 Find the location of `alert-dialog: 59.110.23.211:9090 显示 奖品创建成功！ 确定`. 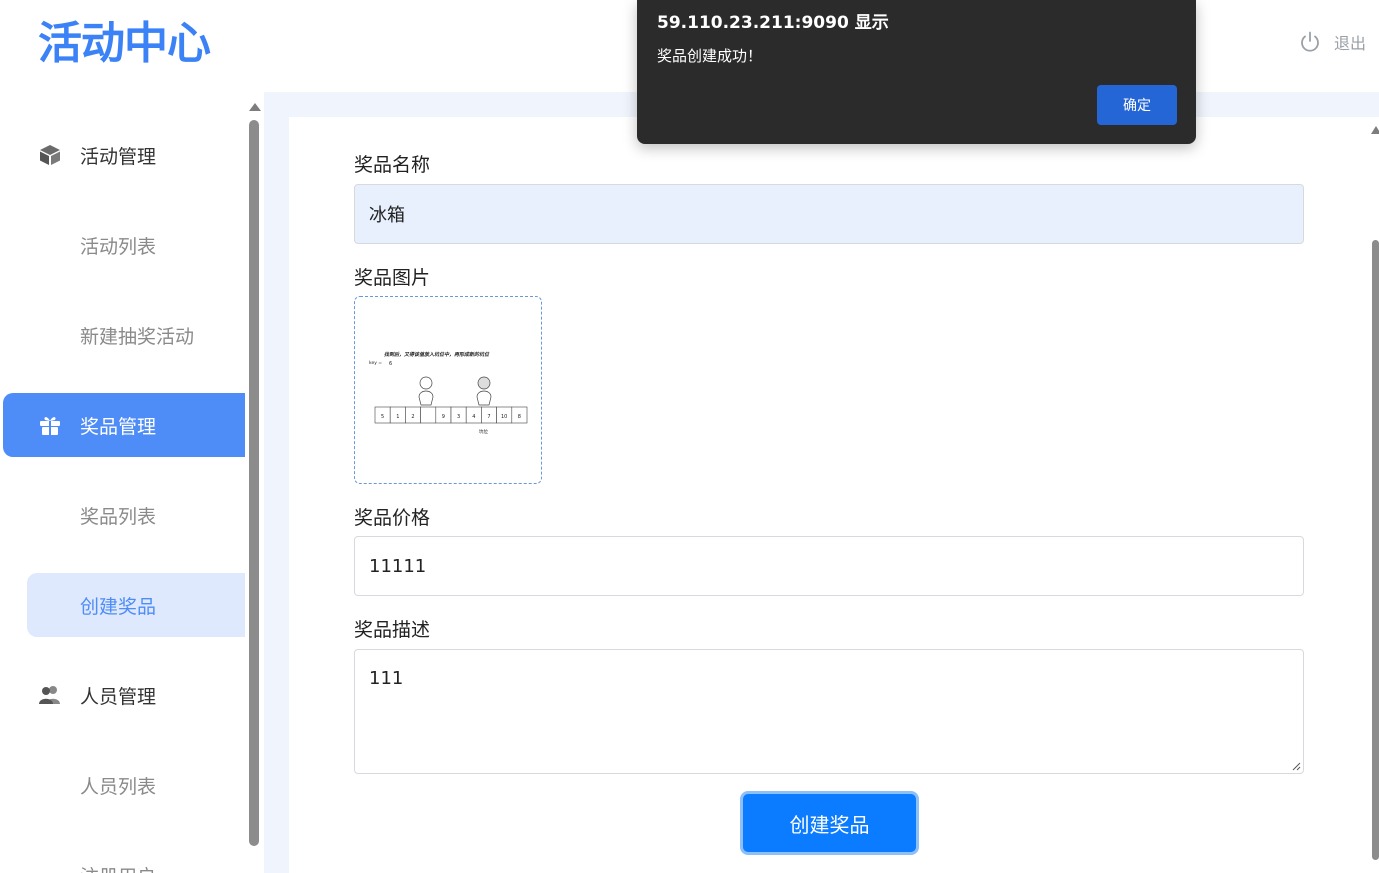

alert-dialog: 59.110.23.211:9090 显示 奖品创建成功！ 确定 is located at coordinates (916, 72).